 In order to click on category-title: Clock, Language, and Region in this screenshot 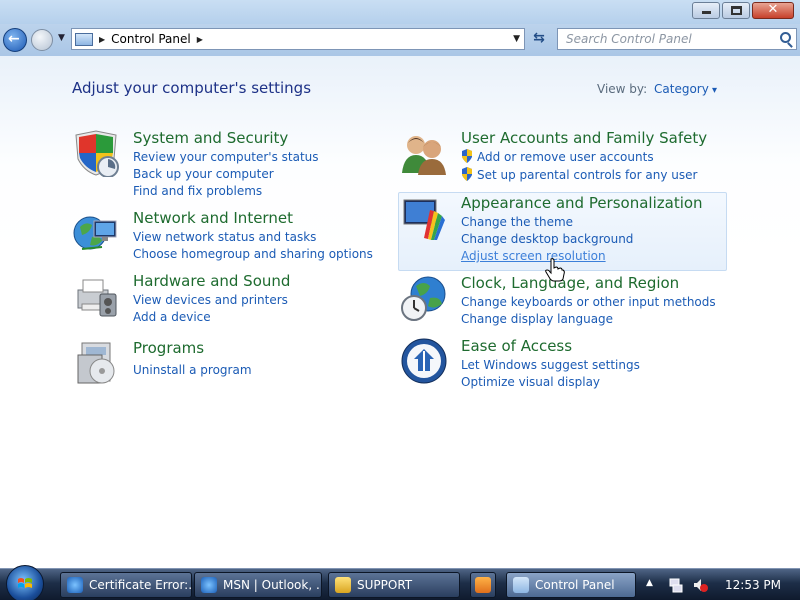, I will do `click(570, 283)`.